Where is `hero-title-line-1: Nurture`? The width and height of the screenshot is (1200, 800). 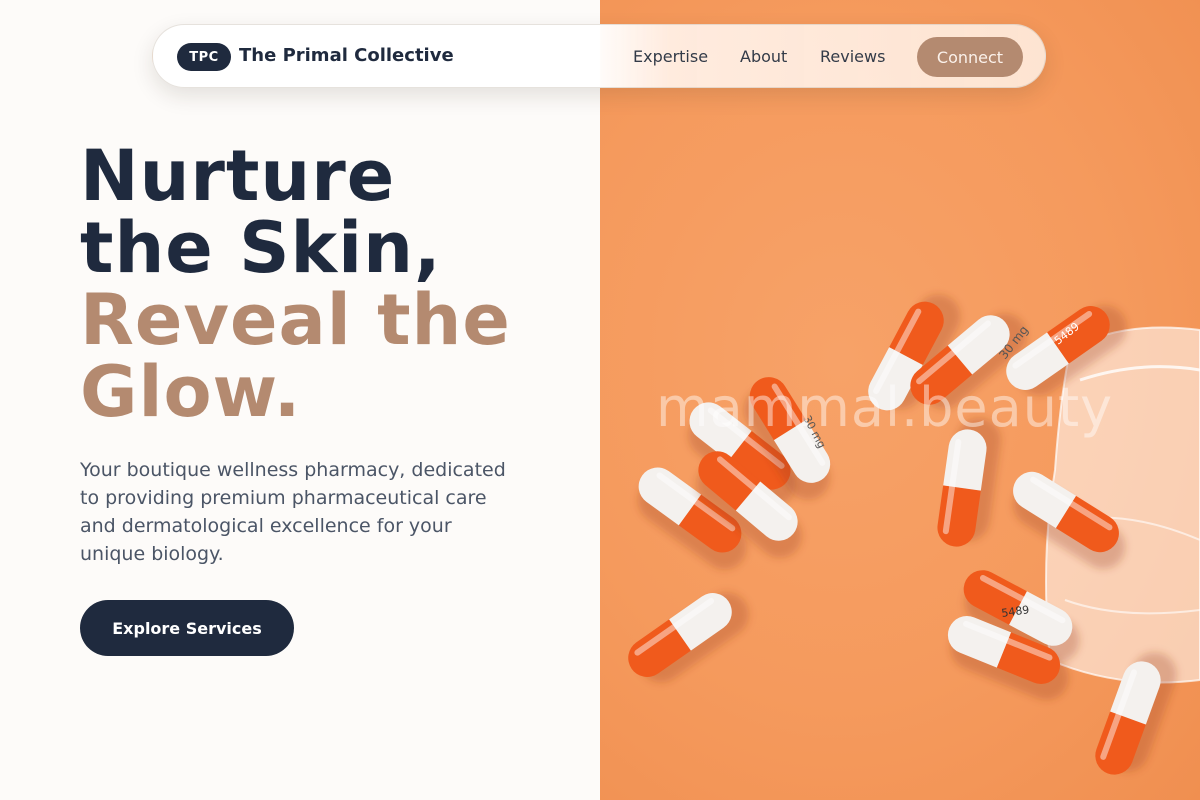
hero-title-line-1: Nurture is located at coordinates (238, 176).